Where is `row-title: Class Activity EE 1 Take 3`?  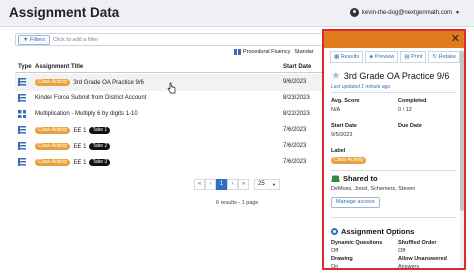 row-title: Class Activity EE 1 Take 3 is located at coordinates (74, 162).